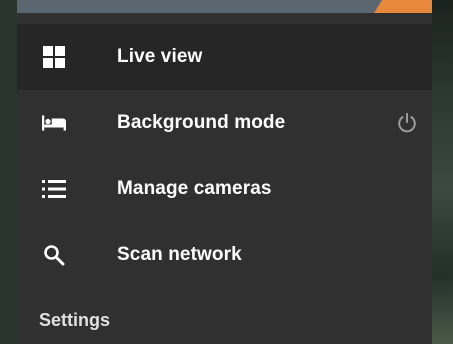 This screenshot has height=344, width=453. Describe the element at coordinates (407, 123) in the screenshot. I see `power-icon` at that location.